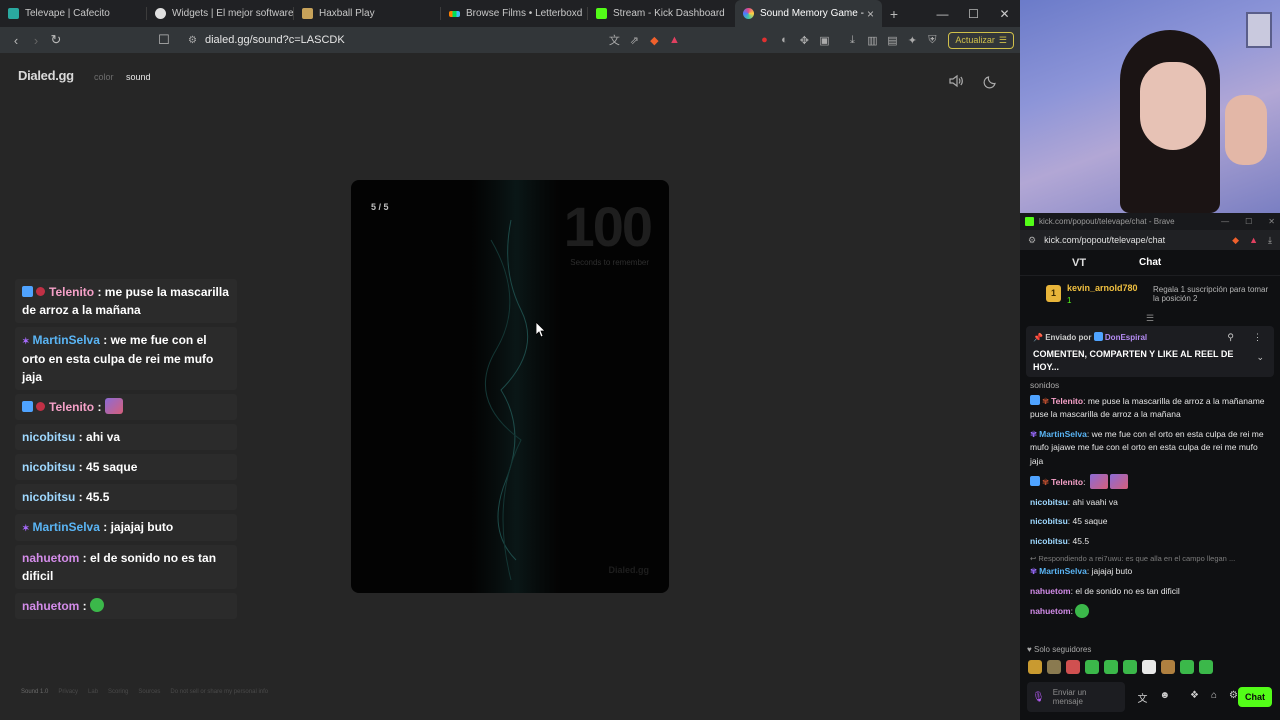 This screenshot has width=1280, height=720. What do you see at coordinates (1260, 357) in the screenshot?
I see `chevron-down-icon: ⌄` at bounding box center [1260, 357].